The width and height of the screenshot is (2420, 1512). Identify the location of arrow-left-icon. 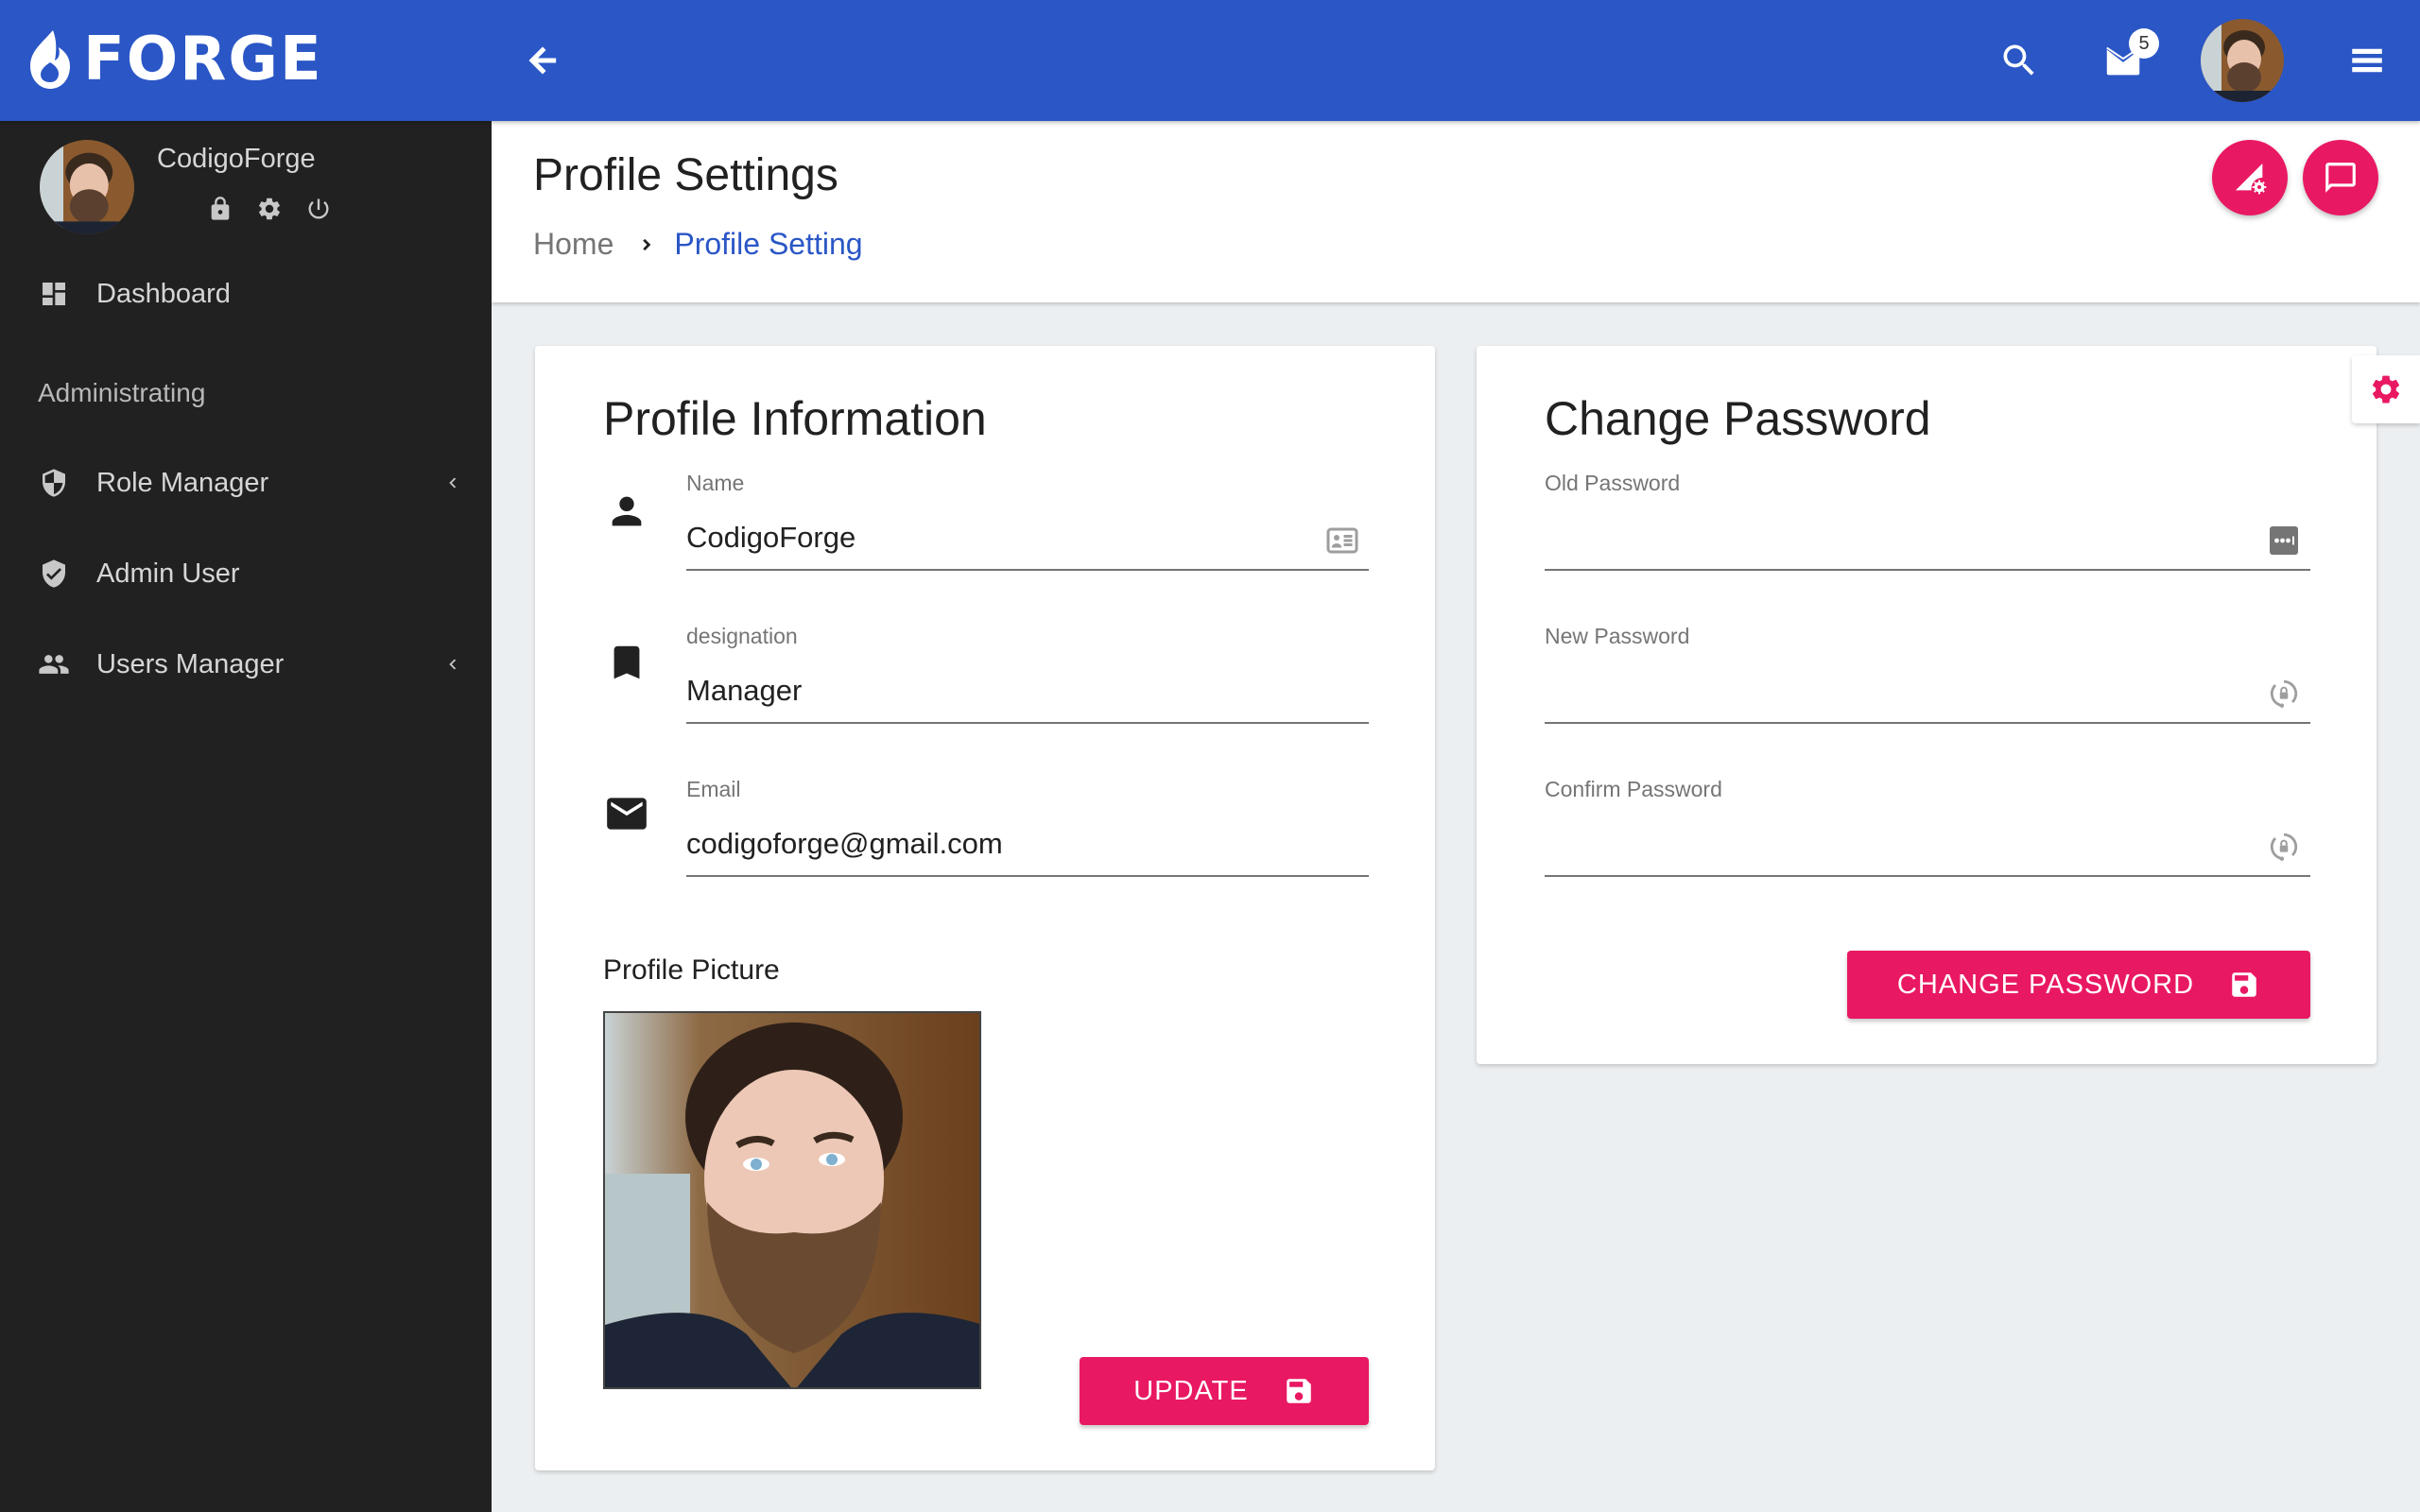
(543, 60).